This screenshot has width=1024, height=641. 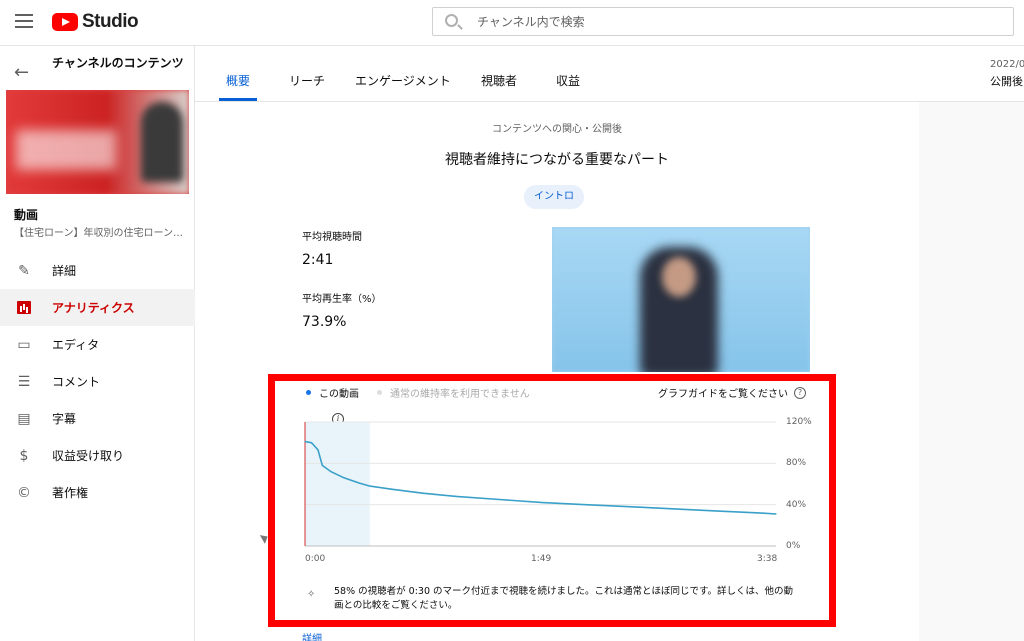 I want to click on graph-guide-link: グラフガイドをご覧ください ?, so click(x=732, y=392).